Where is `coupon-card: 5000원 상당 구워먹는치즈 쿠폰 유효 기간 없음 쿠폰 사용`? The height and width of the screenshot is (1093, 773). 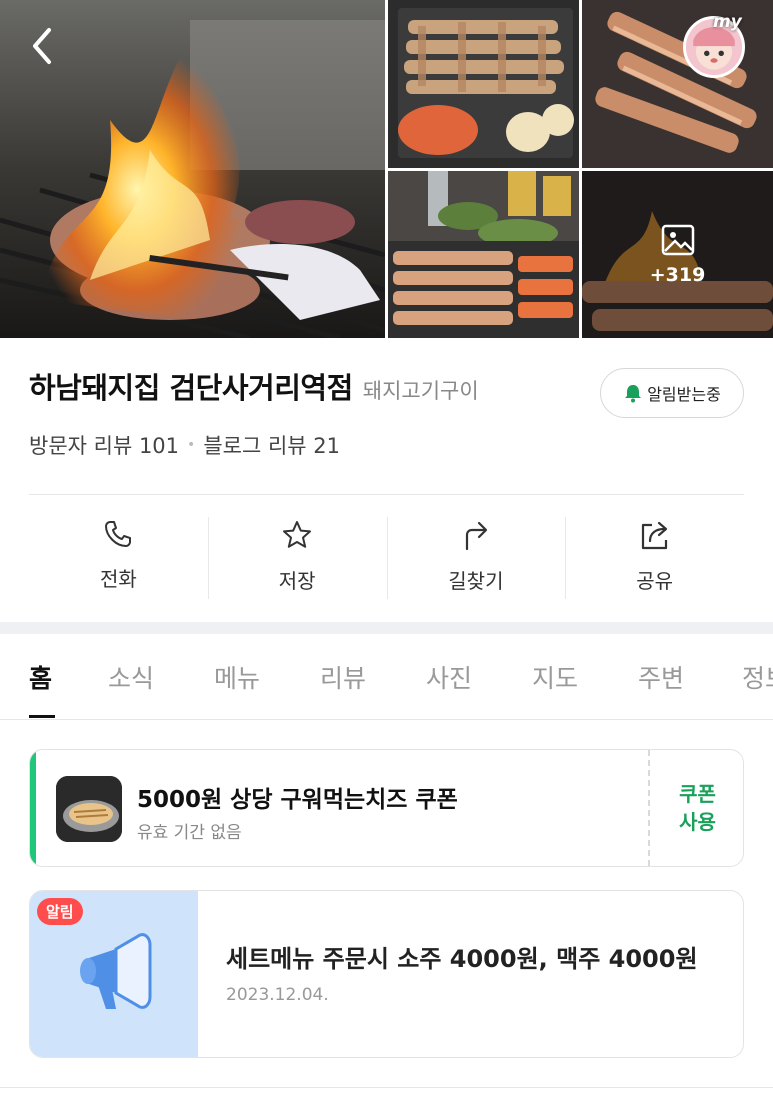 coupon-card: 5000원 상당 구워먹는치즈 쿠폰 유효 기간 없음 쿠폰 사용 is located at coordinates (386, 808).